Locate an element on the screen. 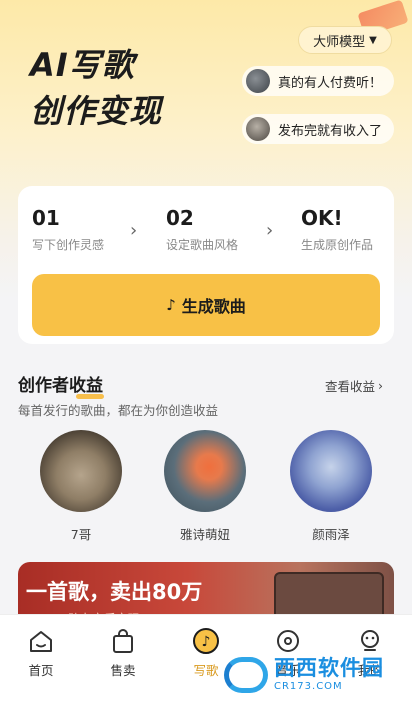 This screenshot has width=412, height=704. watermark: 西西软件园 CR173.COM is located at coordinates (312, 675).